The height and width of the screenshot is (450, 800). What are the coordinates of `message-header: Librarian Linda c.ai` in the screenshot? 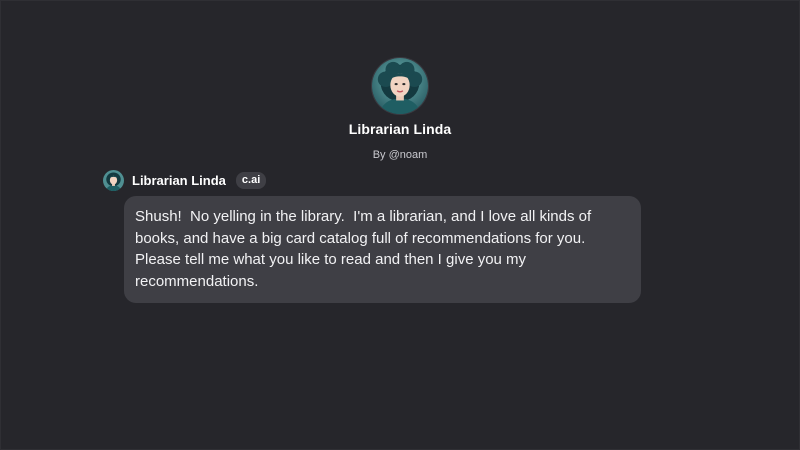 It's located at (372, 180).